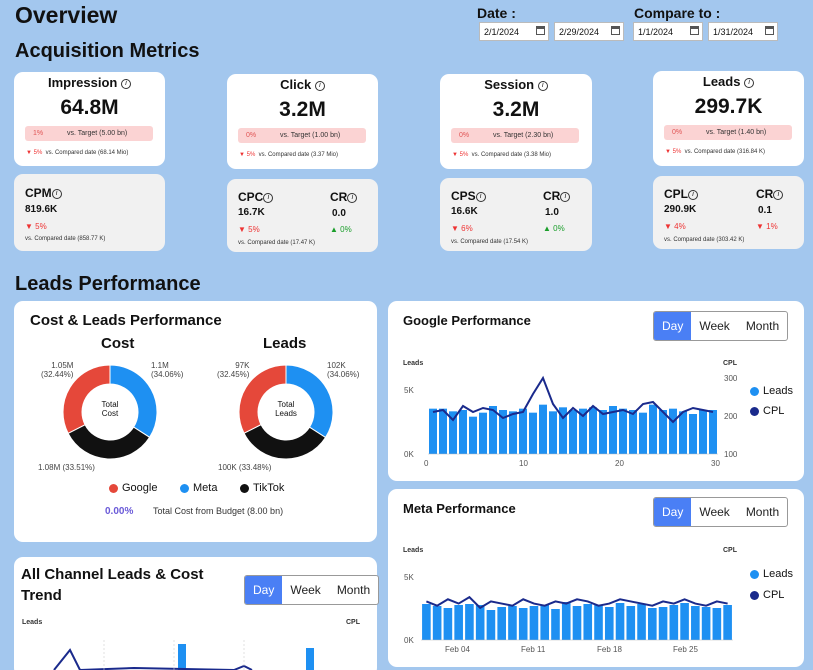  What do you see at coordinates (108, 284) in the screenshot?
I see `leads-perf-title: Leads Performance` at bounding box center [108, 284].